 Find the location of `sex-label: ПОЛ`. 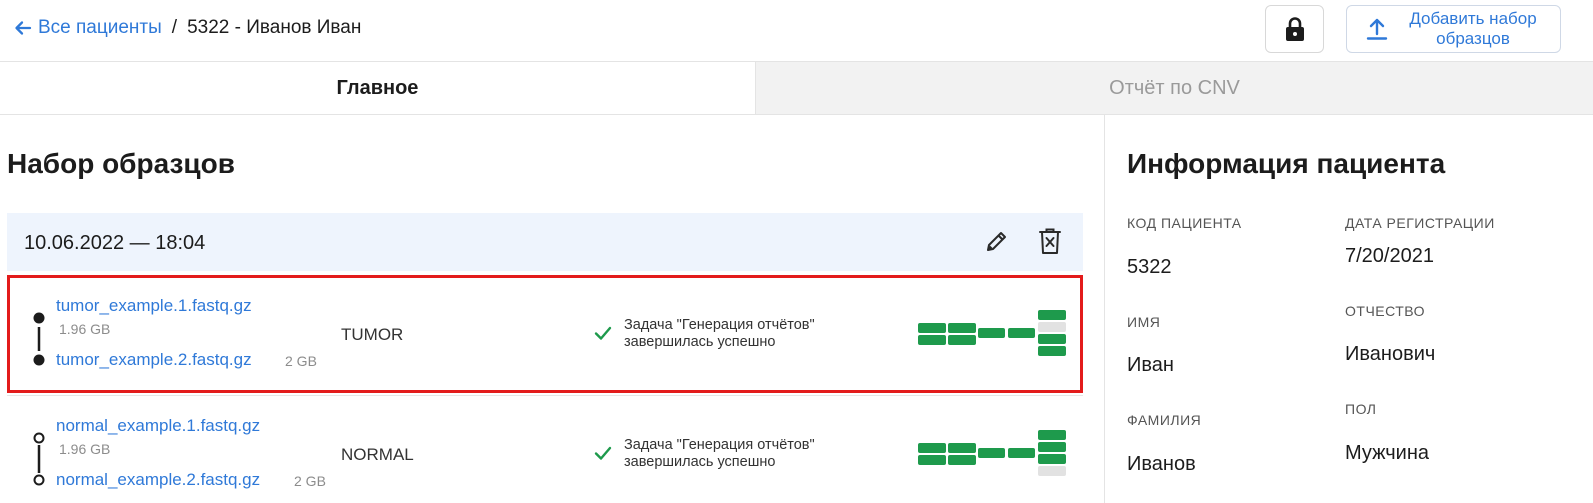

sex-label: ПОЛ is located at coordinates (1361, 409).